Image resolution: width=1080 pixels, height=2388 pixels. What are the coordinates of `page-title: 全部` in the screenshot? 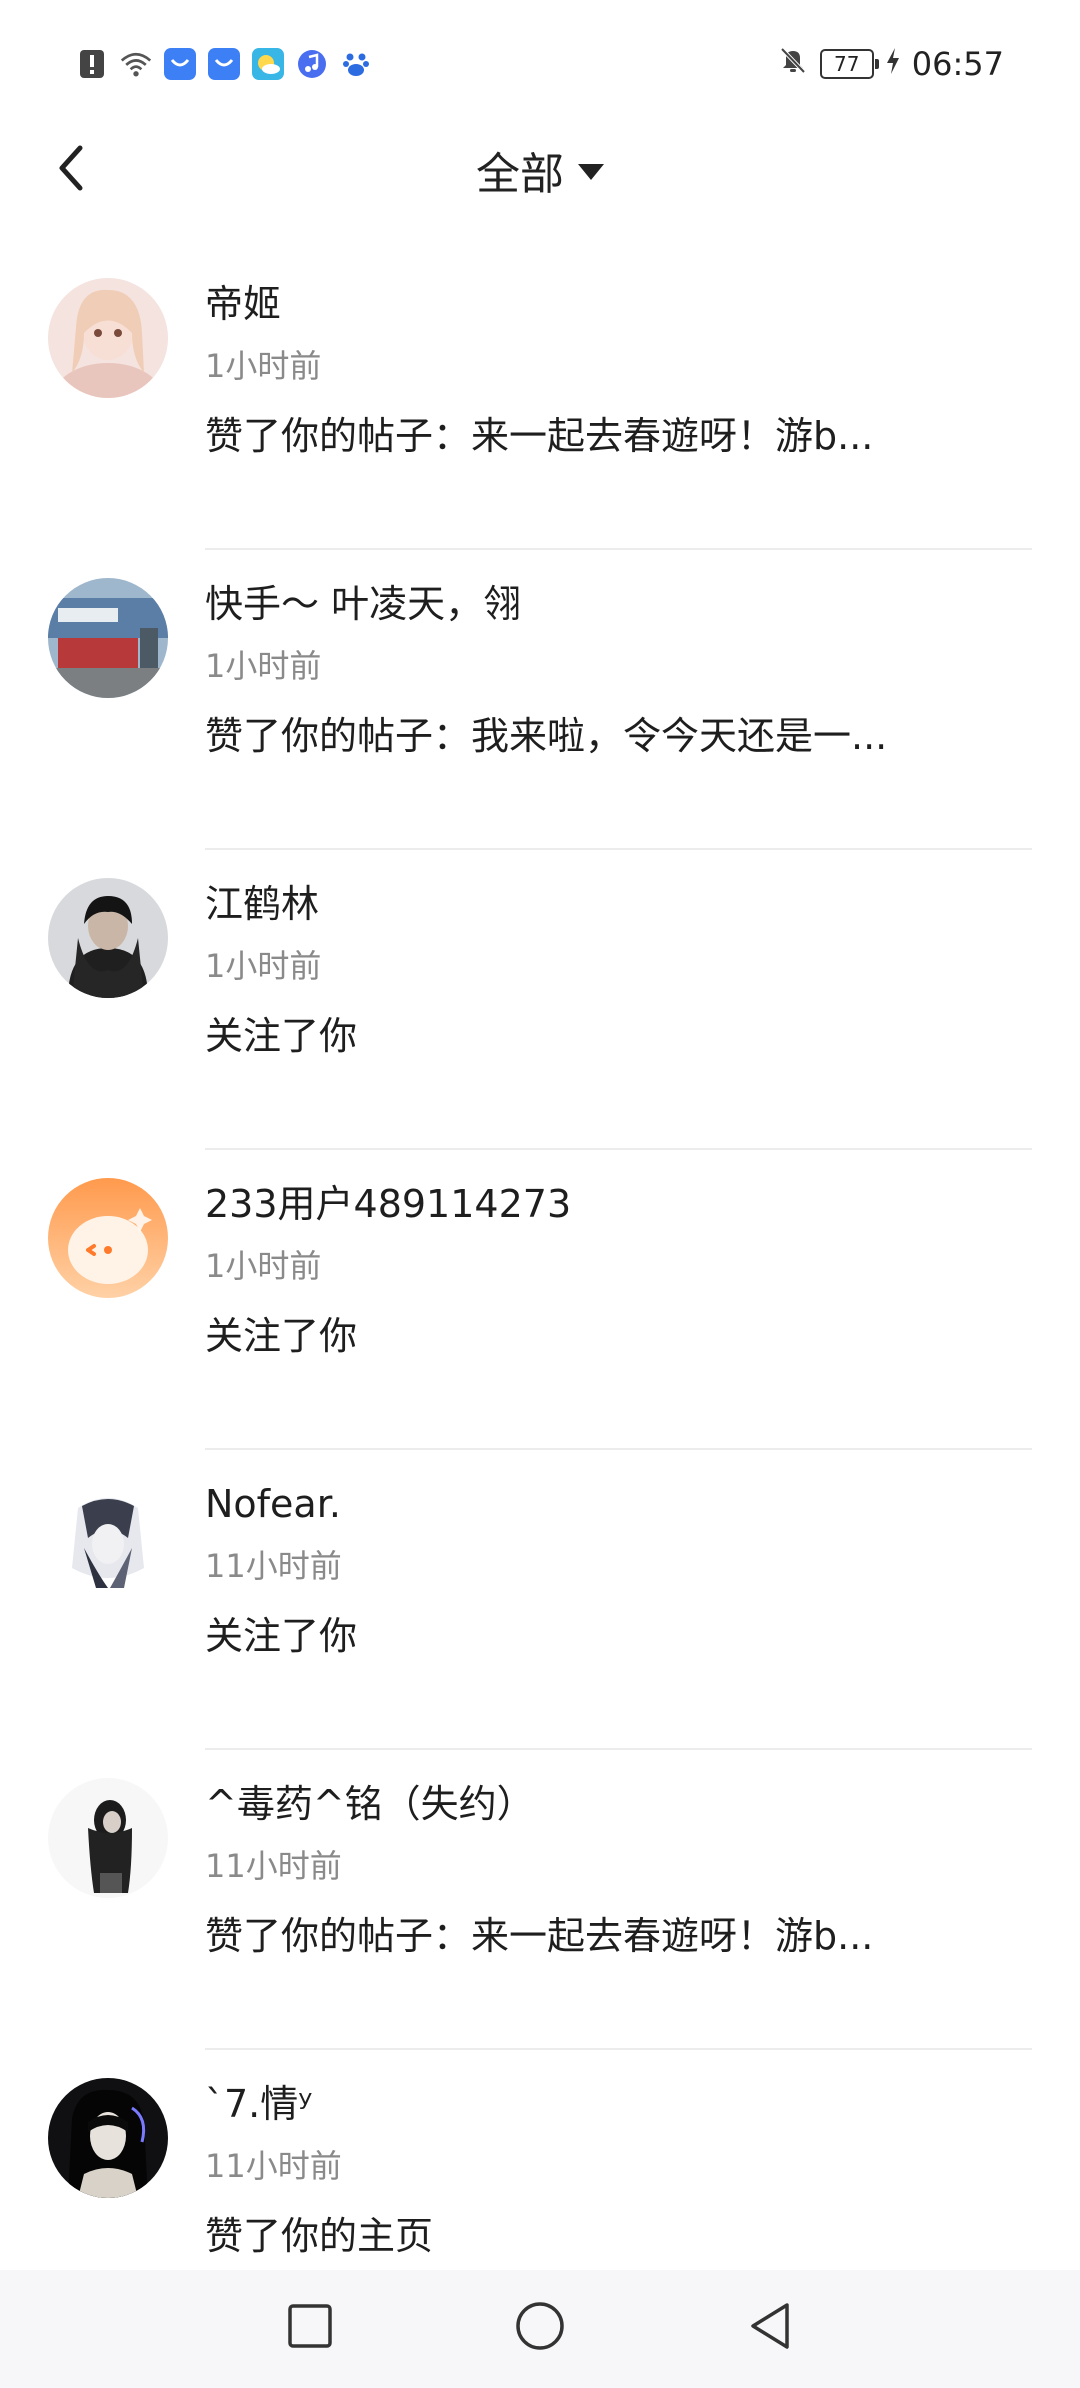 It's located at (520, 174).